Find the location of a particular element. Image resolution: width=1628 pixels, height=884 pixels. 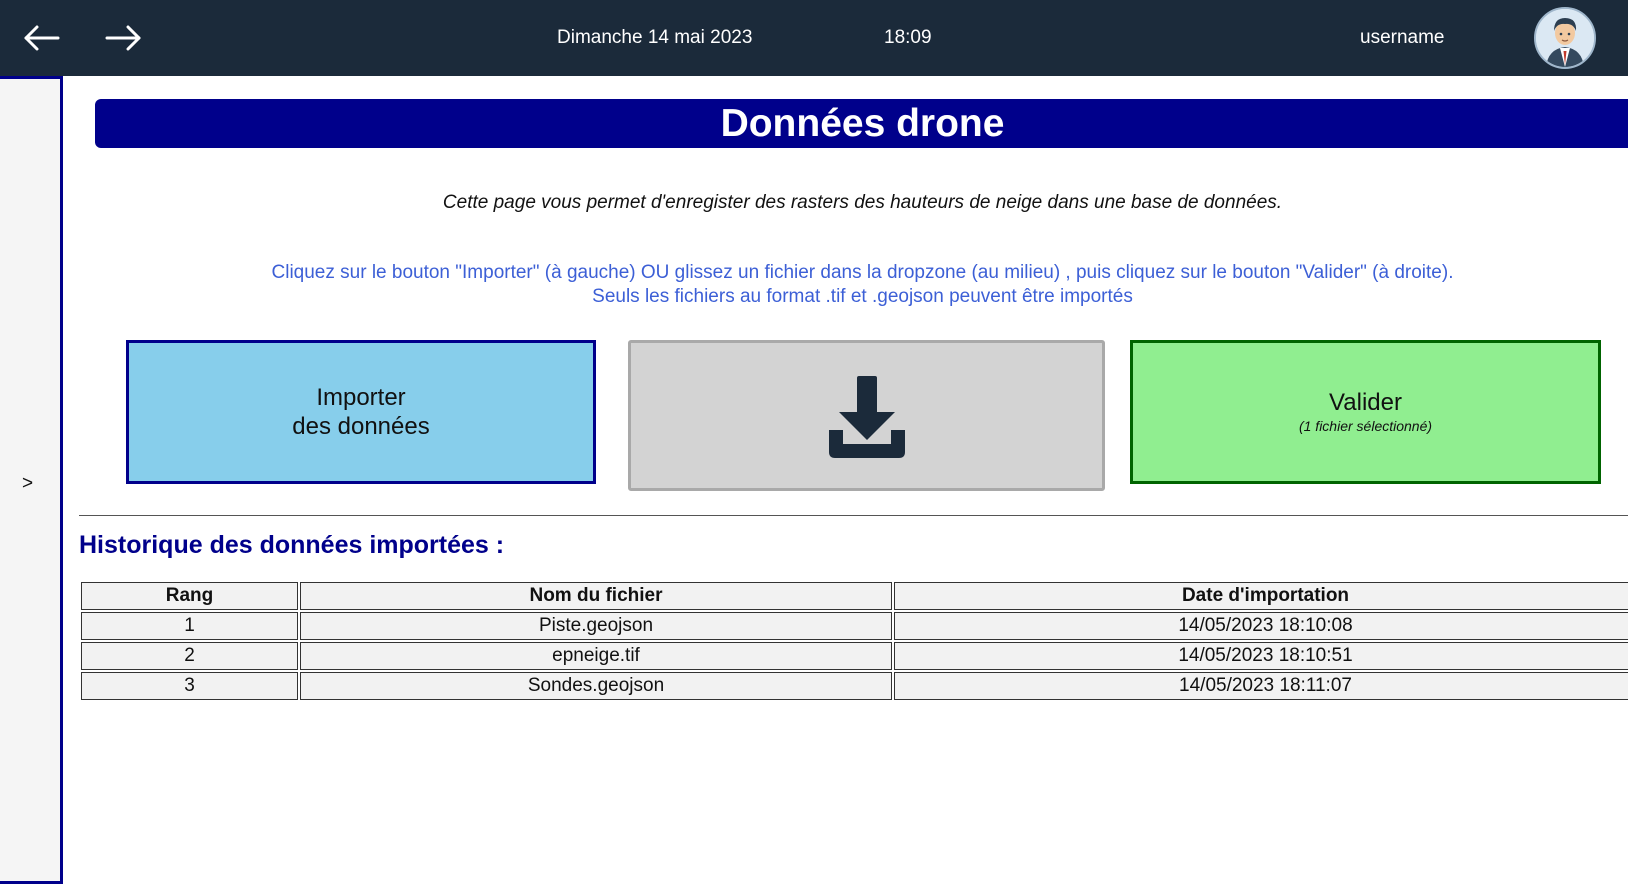

cell-import-date: 14/05/2023 18:10:08 is located at coordinates (1261, 626).